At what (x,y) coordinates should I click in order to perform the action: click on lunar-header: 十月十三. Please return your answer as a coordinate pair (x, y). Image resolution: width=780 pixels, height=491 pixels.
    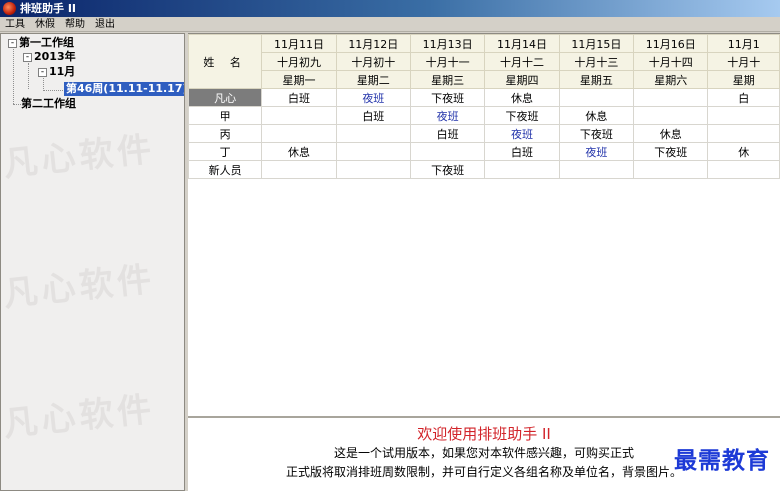
    Looking at the image, I should click on (596, 61).